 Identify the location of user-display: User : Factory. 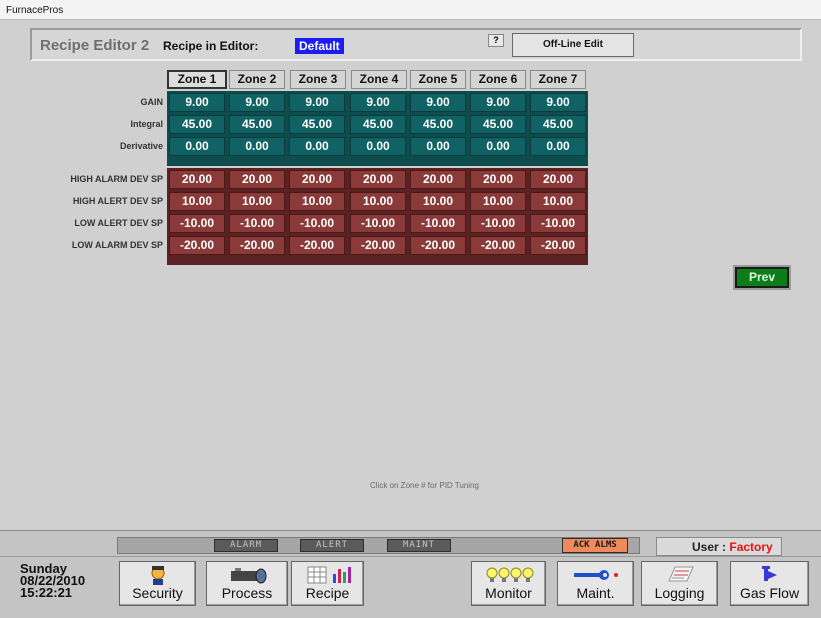
(719, 546).